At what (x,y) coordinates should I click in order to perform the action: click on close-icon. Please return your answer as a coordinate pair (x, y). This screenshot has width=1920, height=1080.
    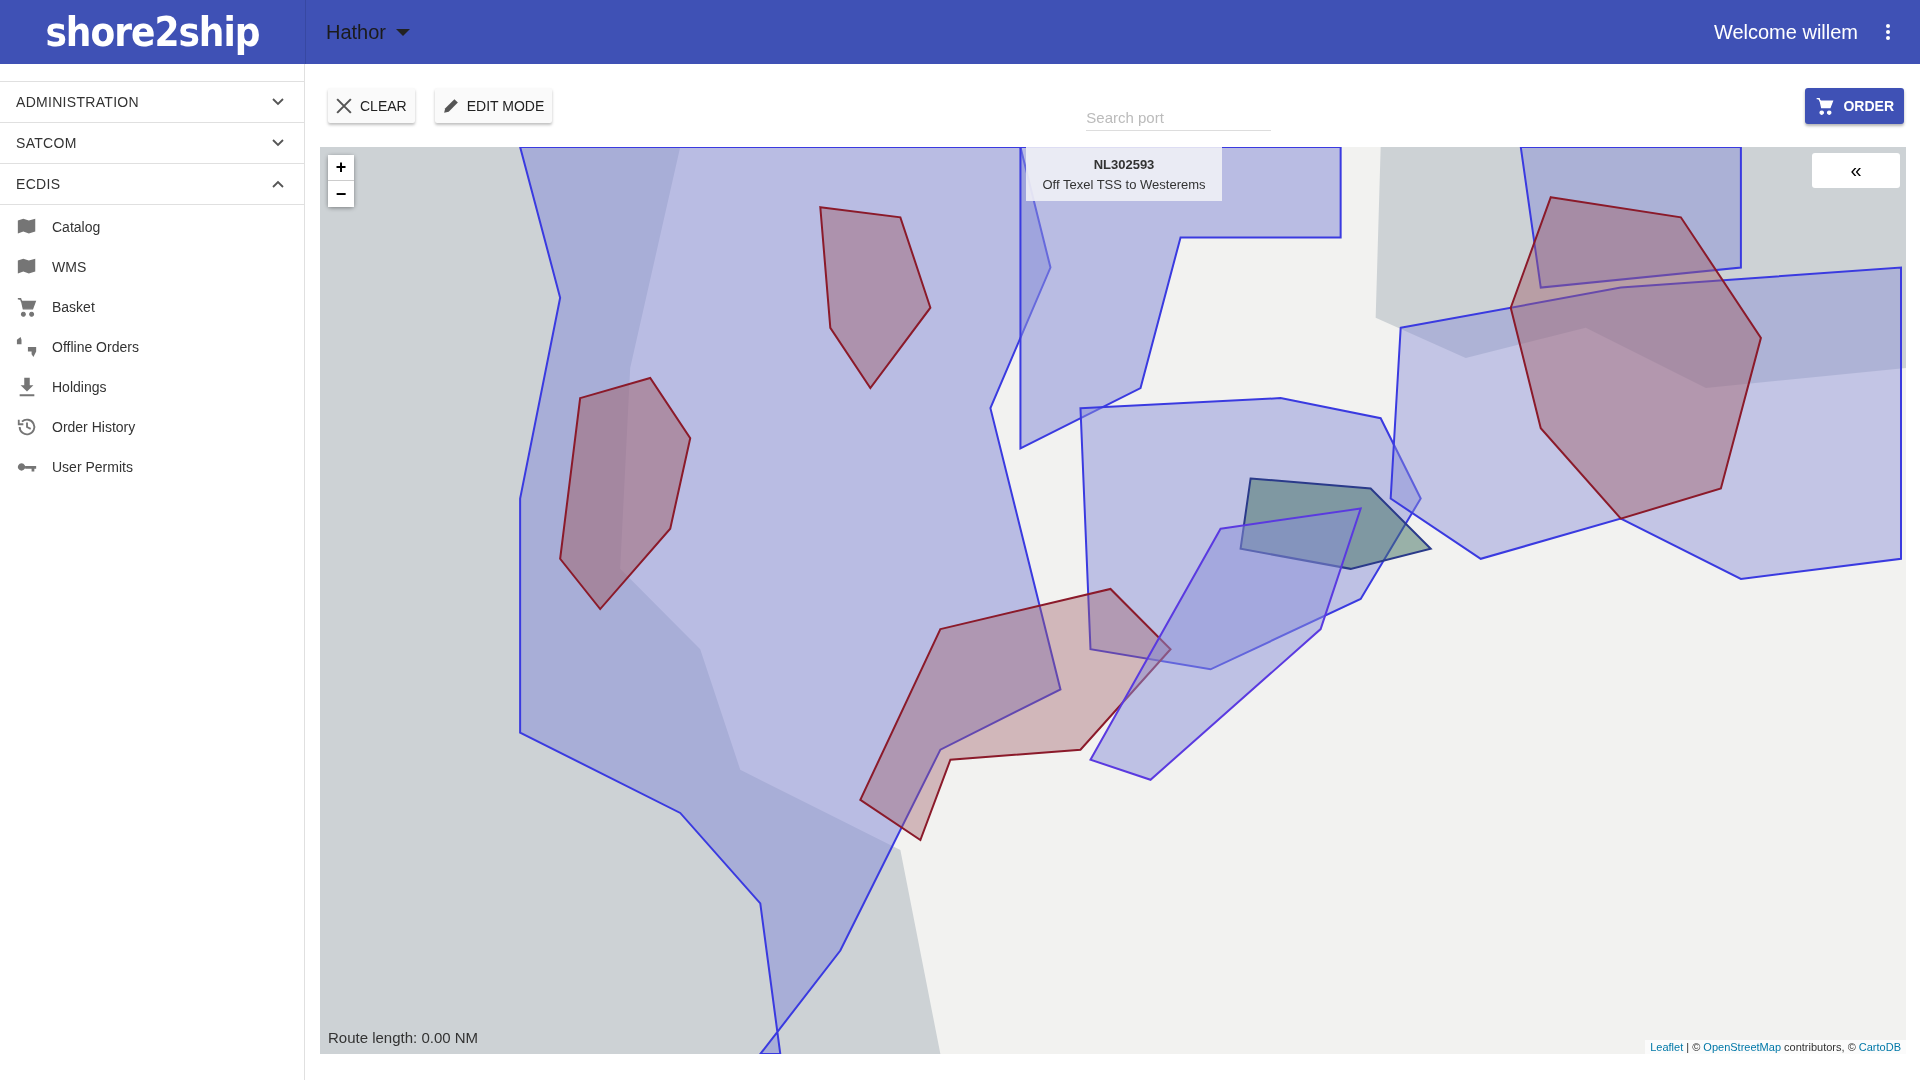
    Looking at the image, I should click on (344, 105).